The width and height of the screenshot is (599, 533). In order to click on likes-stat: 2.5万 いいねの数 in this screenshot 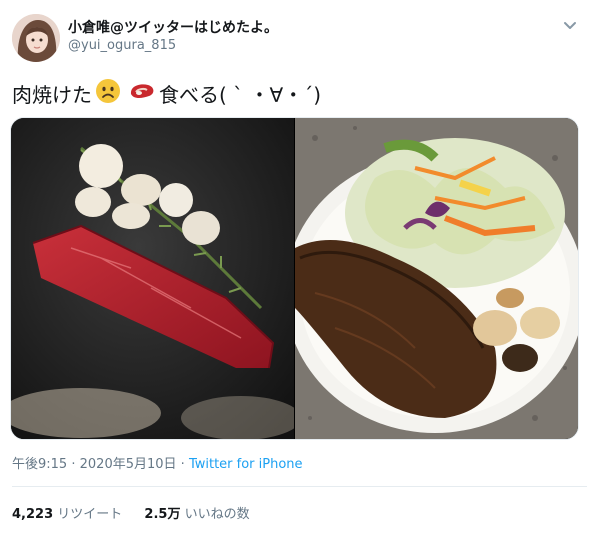, I will do `click(196, 514)`.